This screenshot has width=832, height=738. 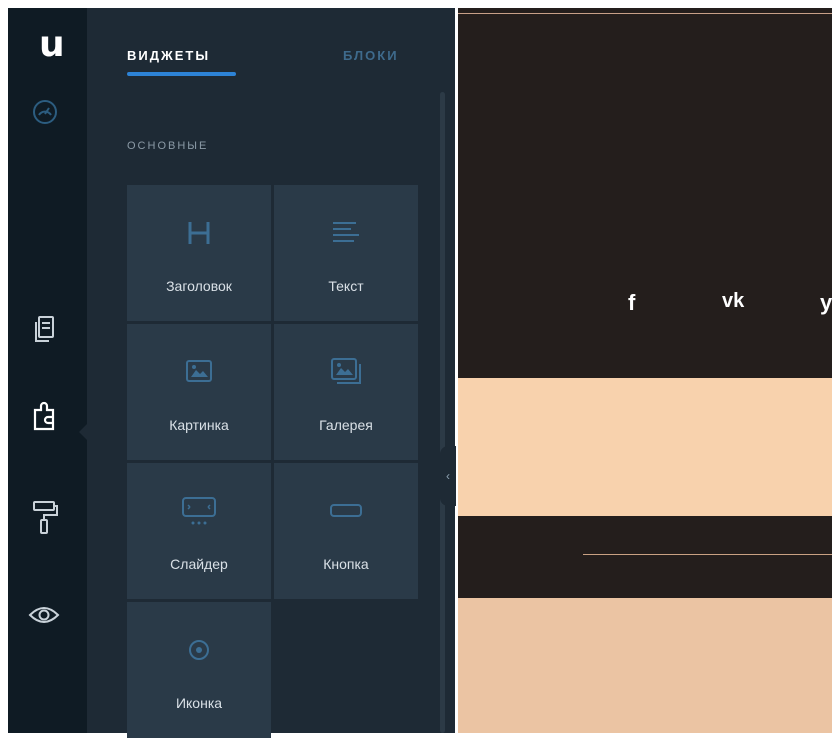 I want to click on widget-label: Слайдер, so click(x=199, y=564).